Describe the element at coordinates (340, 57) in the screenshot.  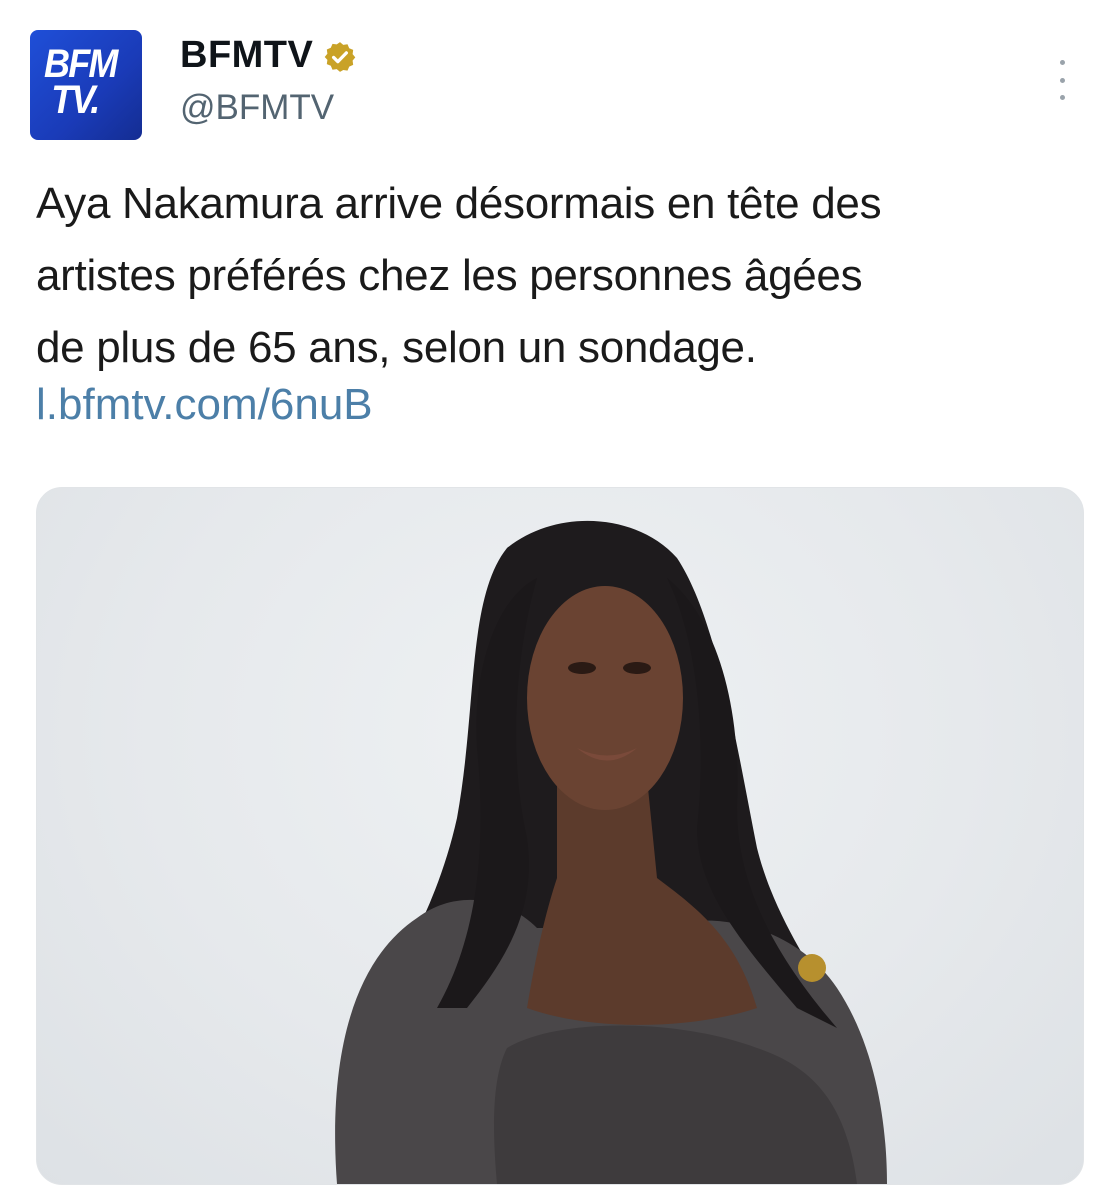
I see `verified-badge-icon` at that location.